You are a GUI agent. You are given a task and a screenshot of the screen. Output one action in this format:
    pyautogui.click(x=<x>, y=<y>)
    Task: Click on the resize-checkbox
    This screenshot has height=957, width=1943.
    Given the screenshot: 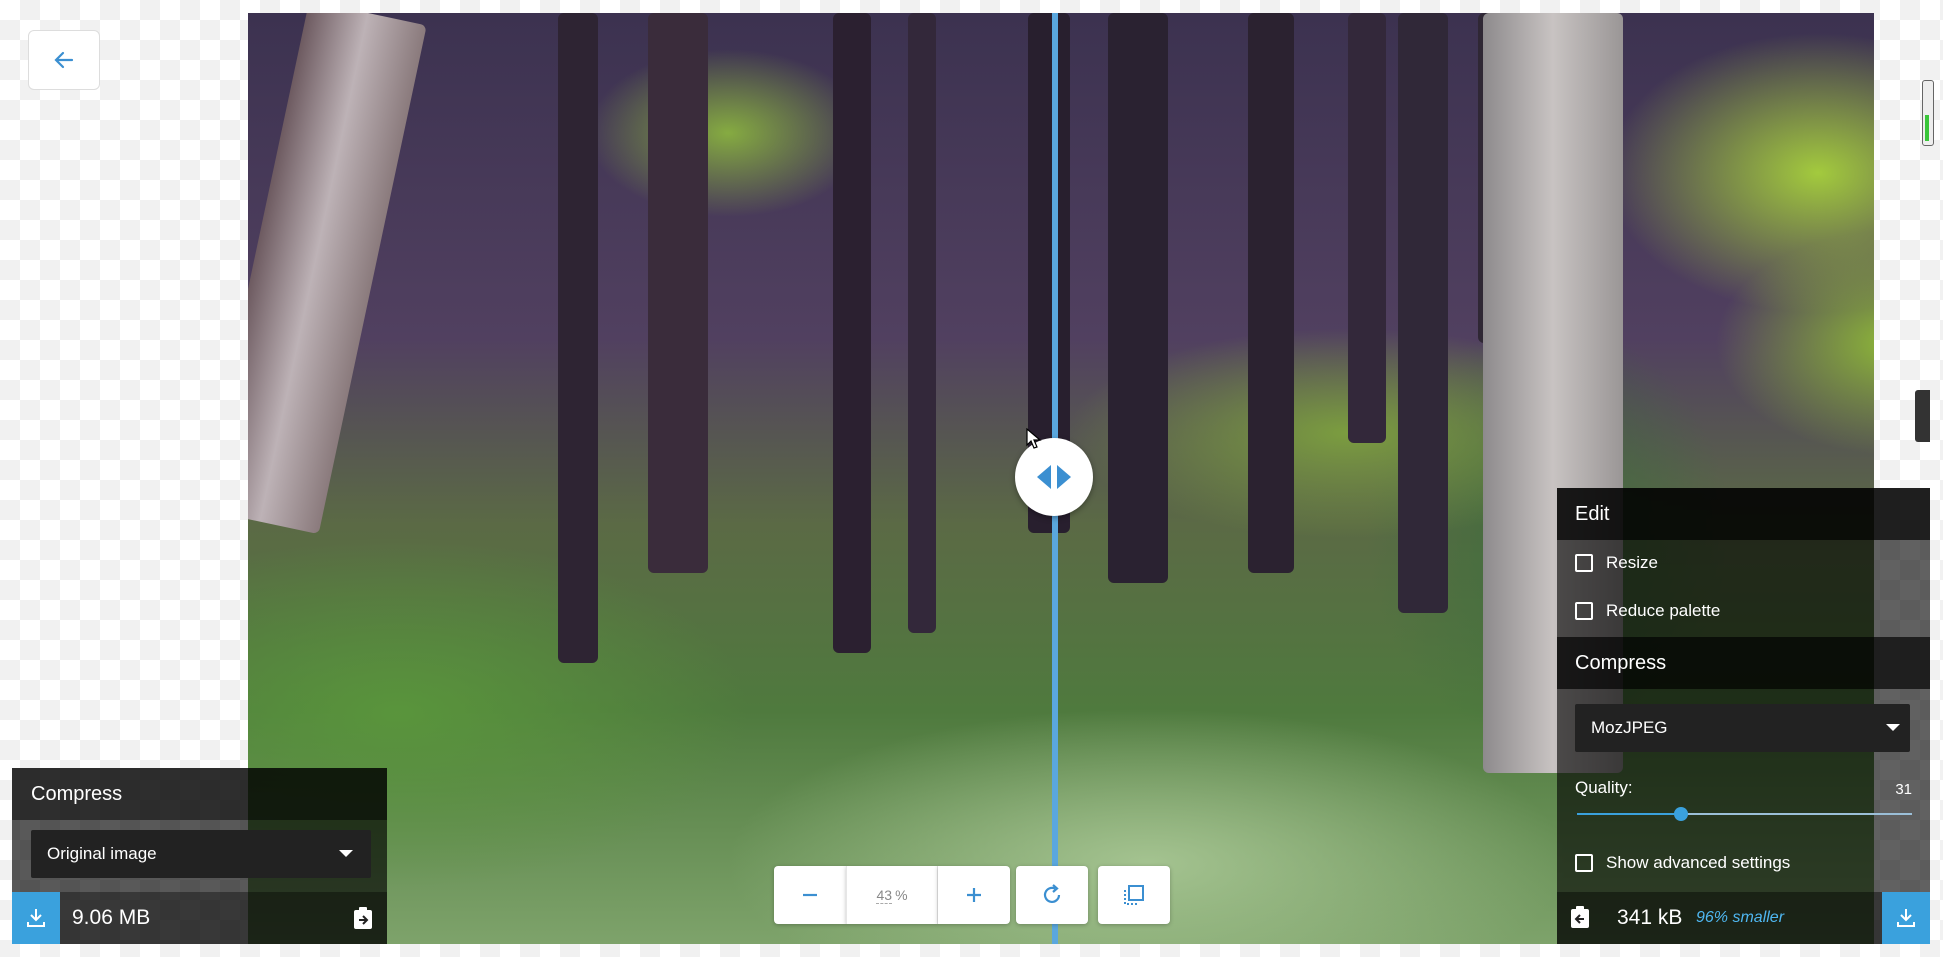 What is the action you would take?
    pyautogui.click(x=1584, y=563)
    